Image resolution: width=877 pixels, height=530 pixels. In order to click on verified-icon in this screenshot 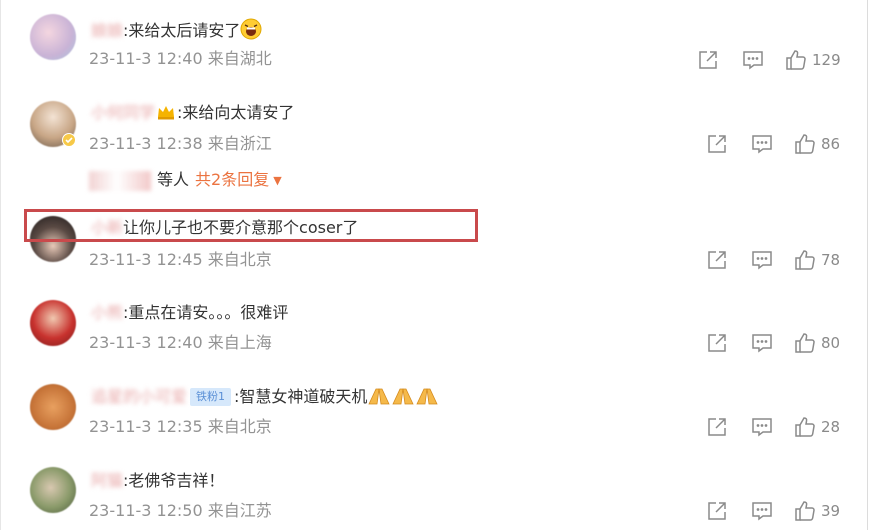, I will do `click(69, 140)`.